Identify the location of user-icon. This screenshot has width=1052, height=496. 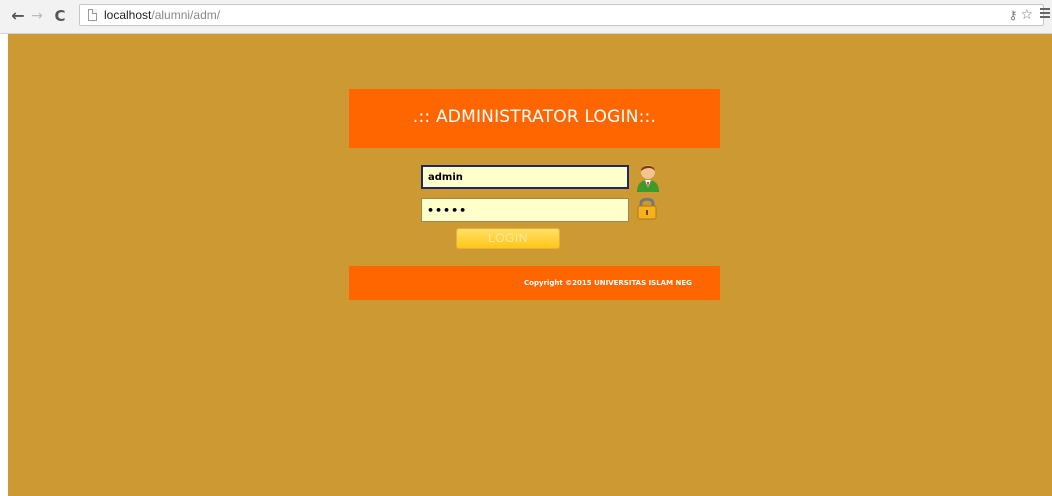
(648, 178).